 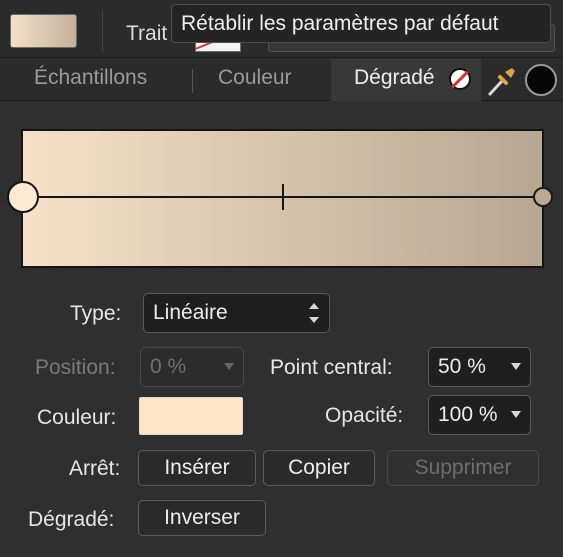 I want to click on color-dot-icon, so click(x=541, y=80).